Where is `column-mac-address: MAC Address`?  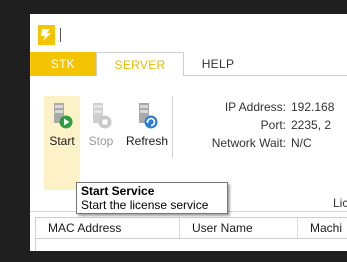 column-mac-address: MAC Address is located at coordinates (108, 228).